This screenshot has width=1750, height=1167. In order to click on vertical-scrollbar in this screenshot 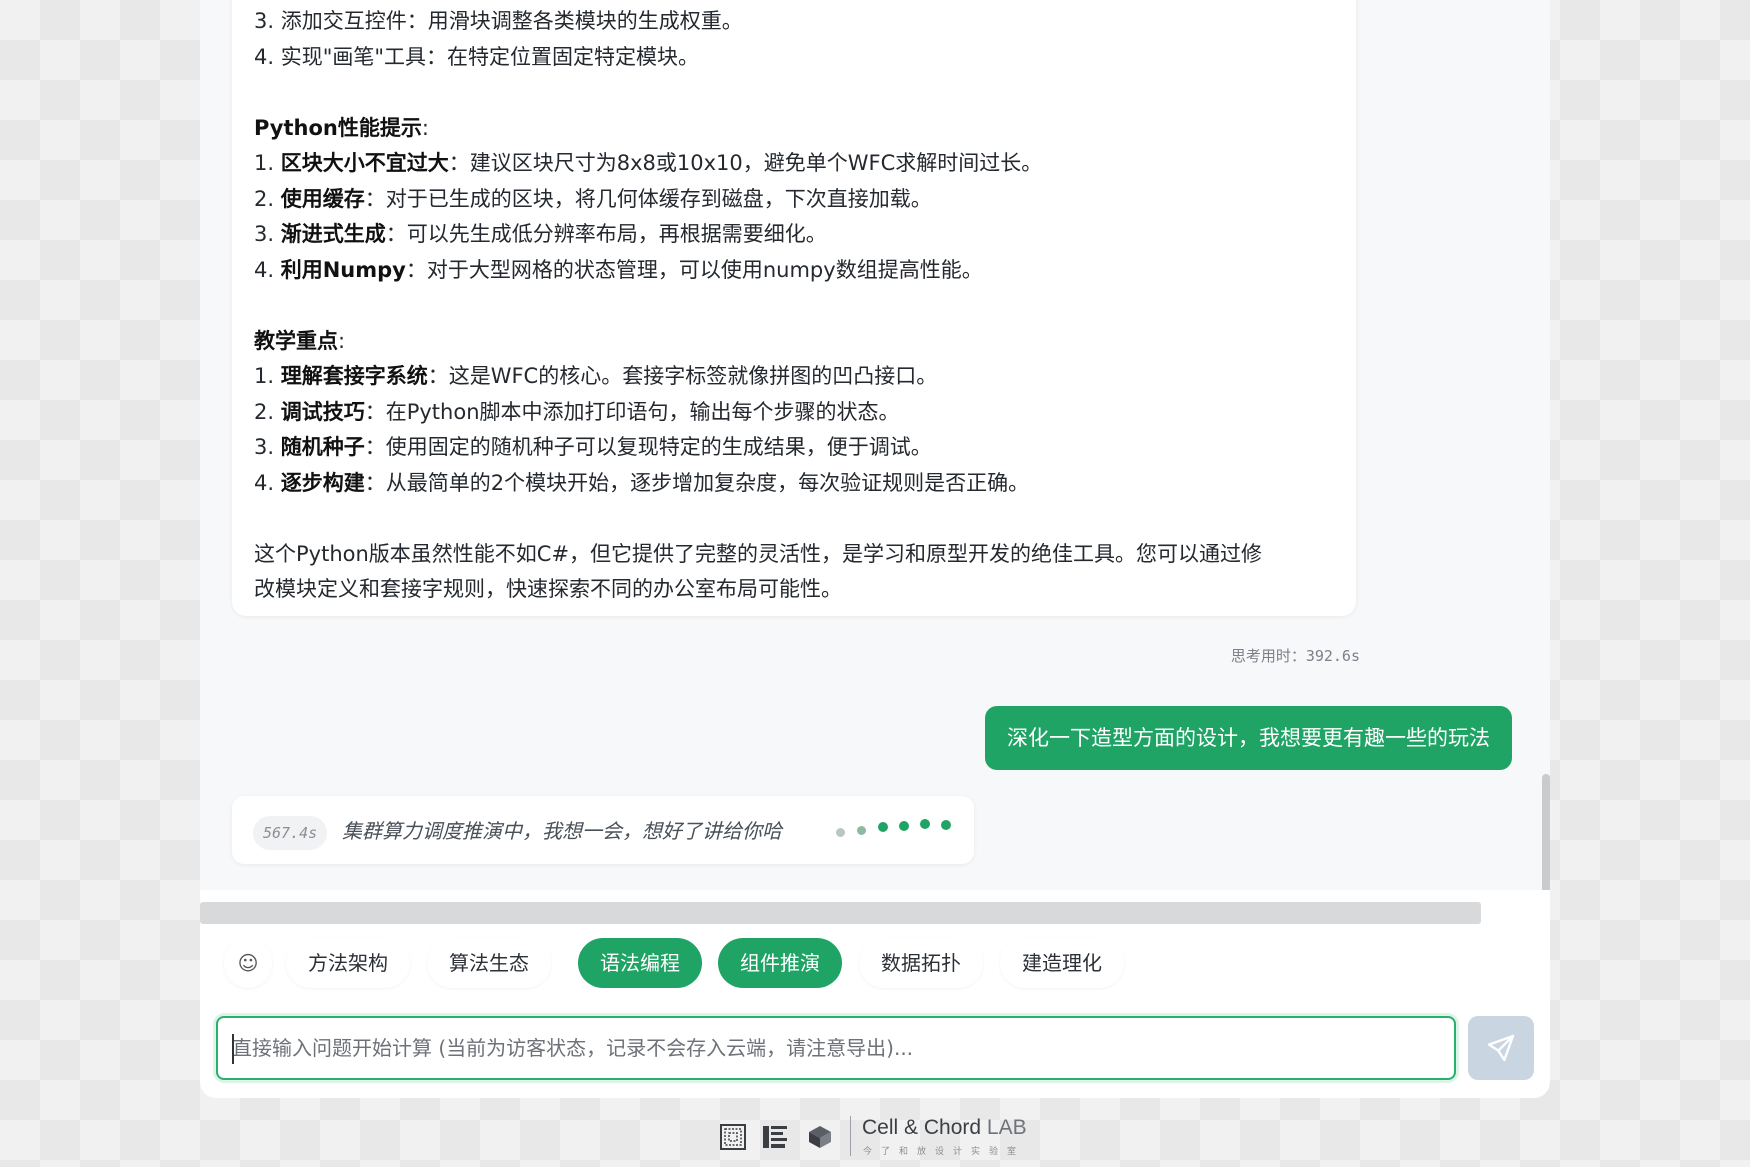, I will do `click(1546, 832)`.